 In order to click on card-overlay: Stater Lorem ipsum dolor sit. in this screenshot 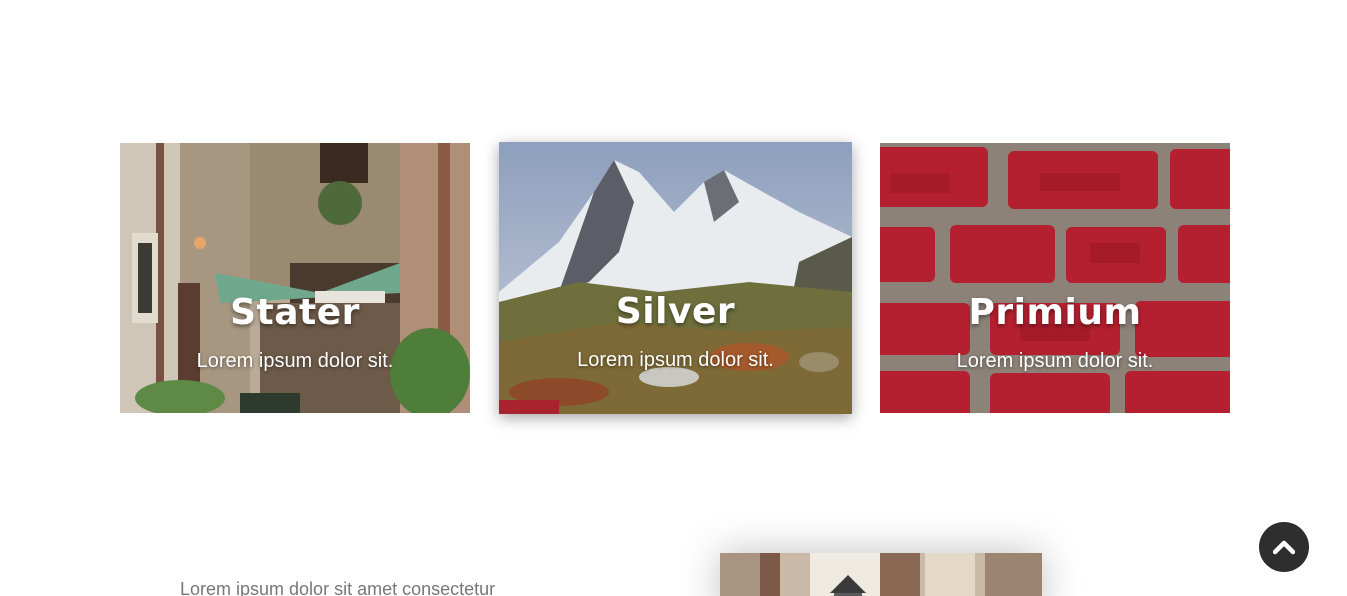, I will do `click(295, 278)`.